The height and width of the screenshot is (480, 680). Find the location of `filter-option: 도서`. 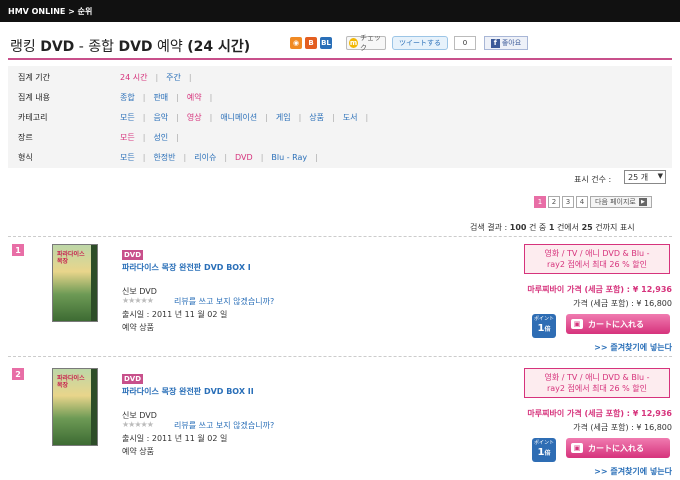

filter-option: 도서 is located at coordinates (350, 117).